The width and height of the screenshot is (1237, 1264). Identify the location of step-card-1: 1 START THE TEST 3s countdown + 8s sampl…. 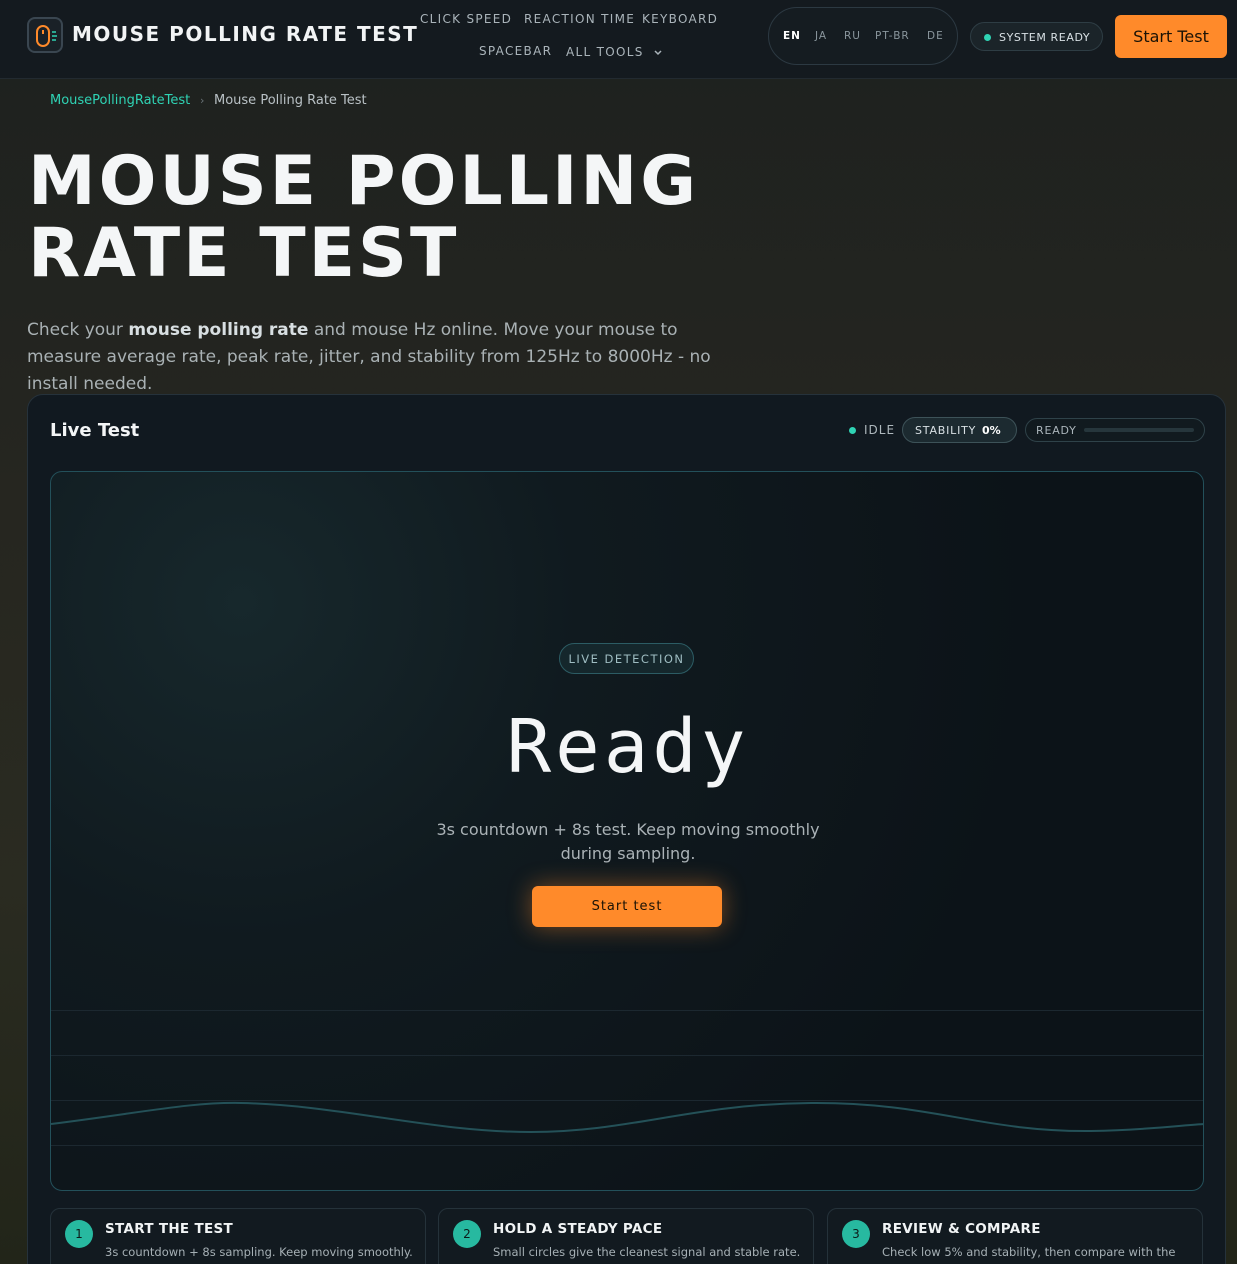
(238, 1236).